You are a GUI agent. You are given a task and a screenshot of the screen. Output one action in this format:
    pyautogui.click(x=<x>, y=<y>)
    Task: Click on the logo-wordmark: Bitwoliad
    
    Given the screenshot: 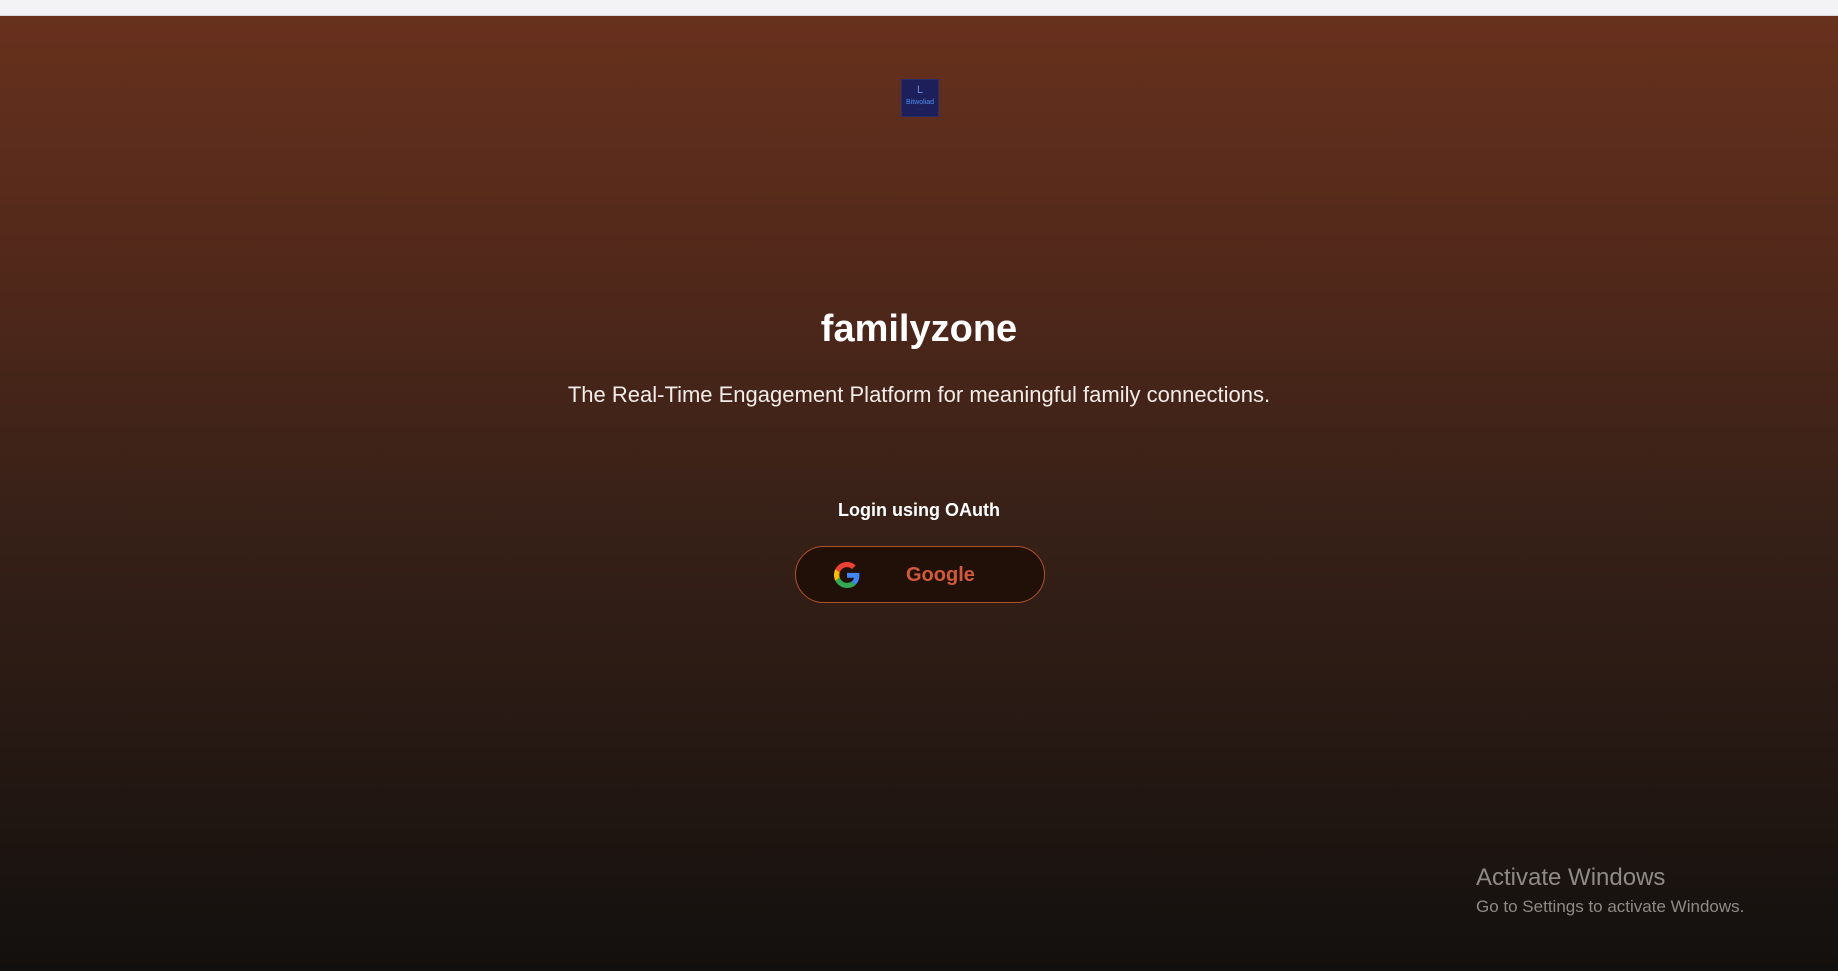 What is the action you would take?
    pyautogui.click(x=919, y=102)
    